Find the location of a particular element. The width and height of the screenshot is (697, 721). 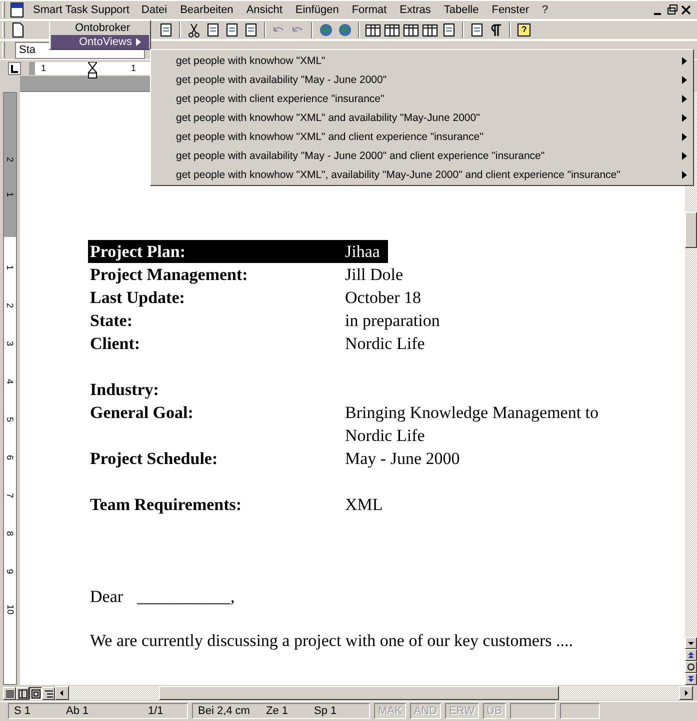

scroll-left-icon is located at coordinates (62, 693).